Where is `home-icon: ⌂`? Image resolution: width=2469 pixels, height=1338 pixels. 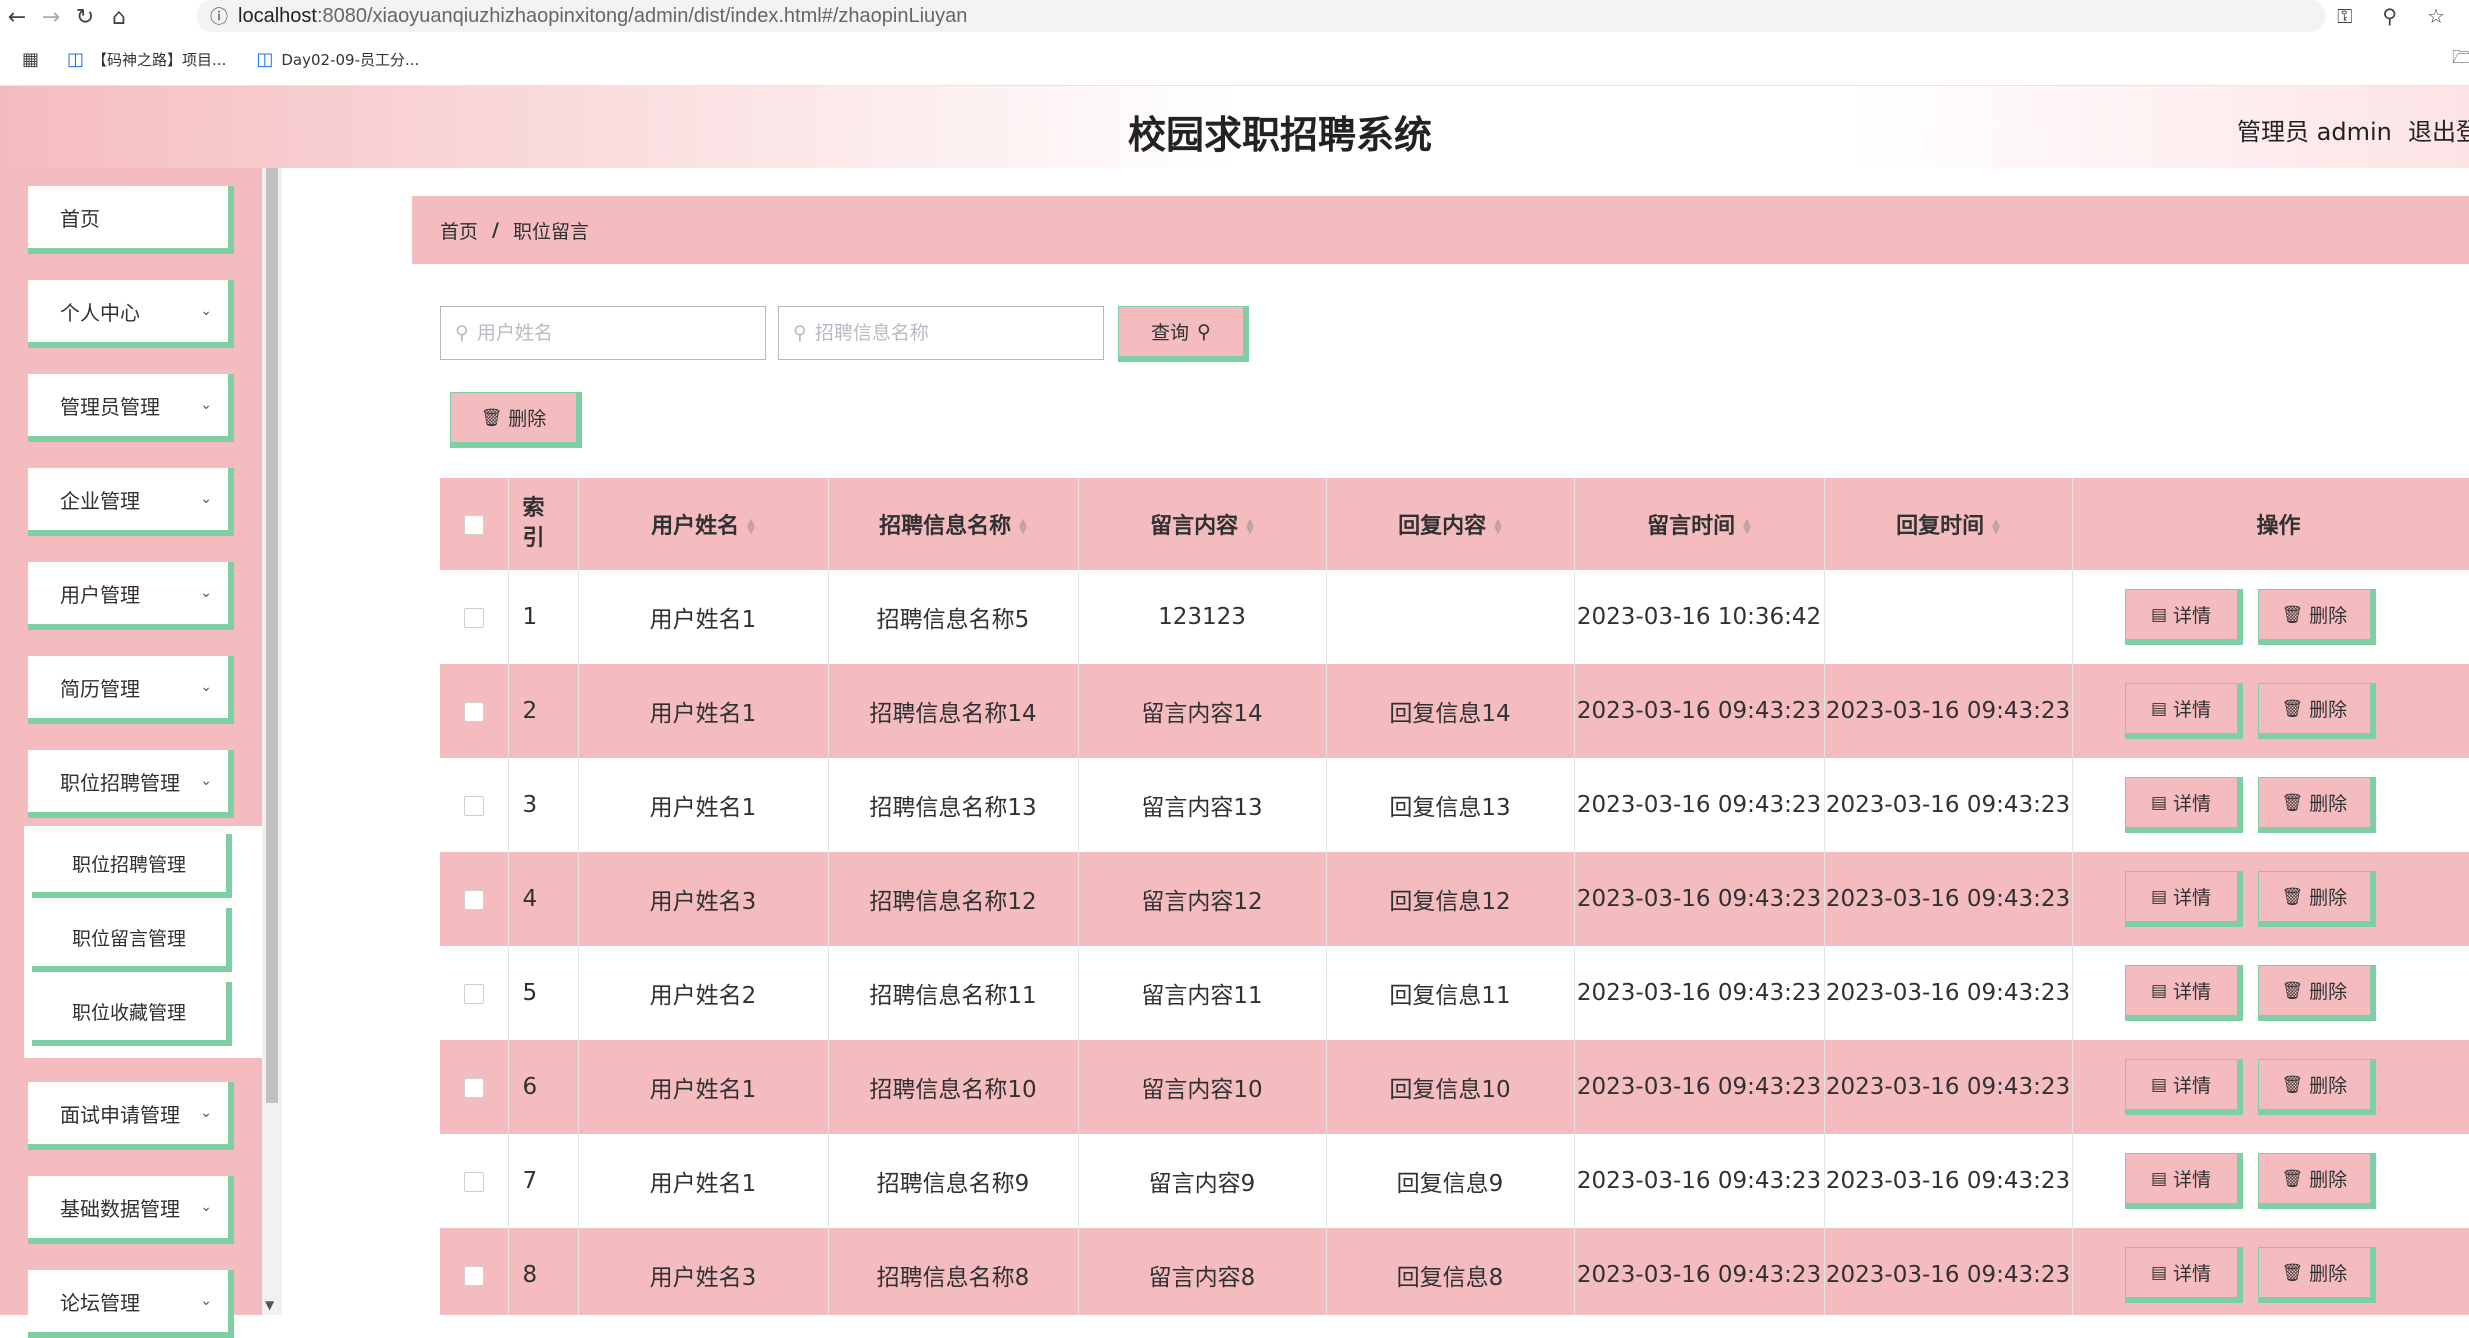
home-icon: ⌂ is located at coordinates (119, 17).